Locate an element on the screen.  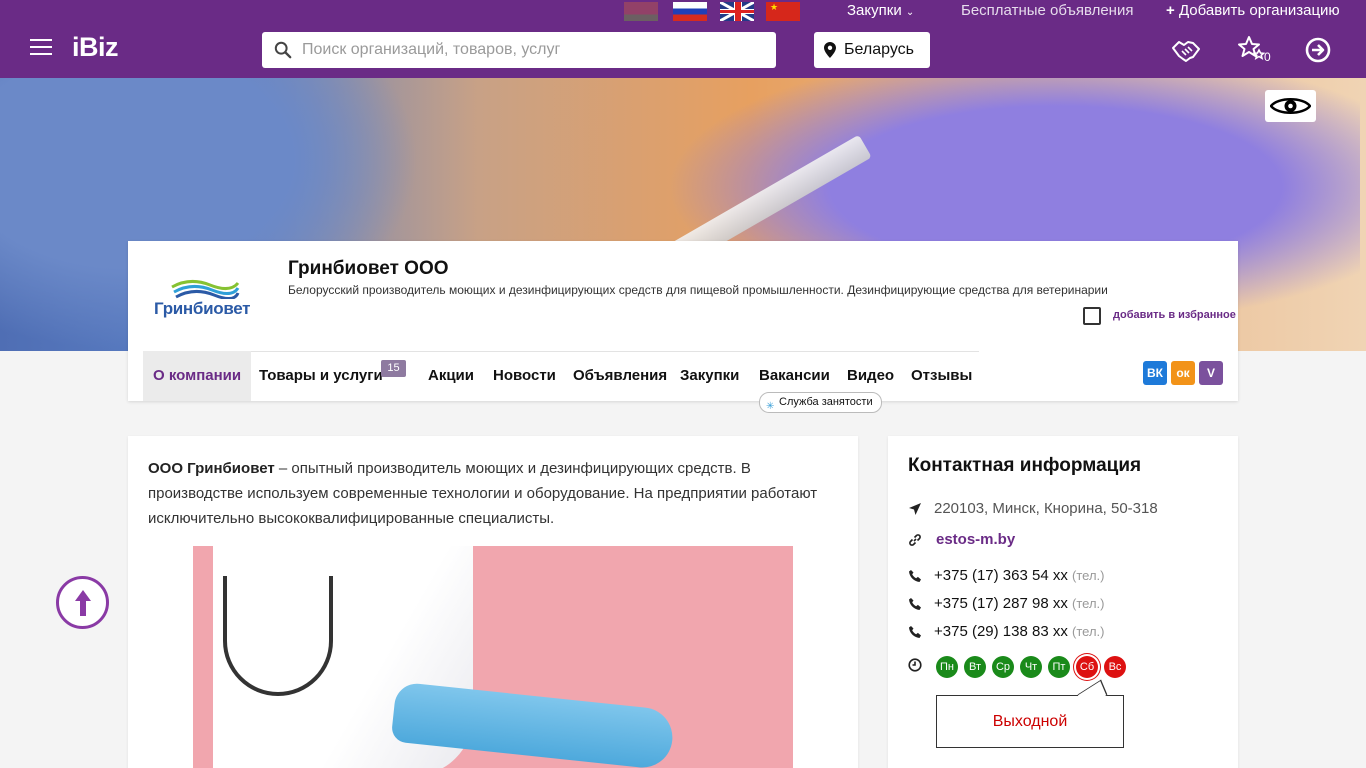
menu-icon is located at coordinates (41, 47).